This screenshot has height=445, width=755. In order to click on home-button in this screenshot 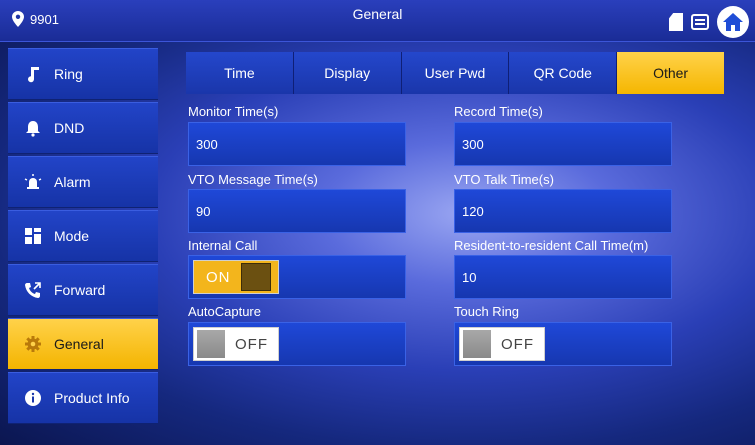, I will do `click(733, 22)`.